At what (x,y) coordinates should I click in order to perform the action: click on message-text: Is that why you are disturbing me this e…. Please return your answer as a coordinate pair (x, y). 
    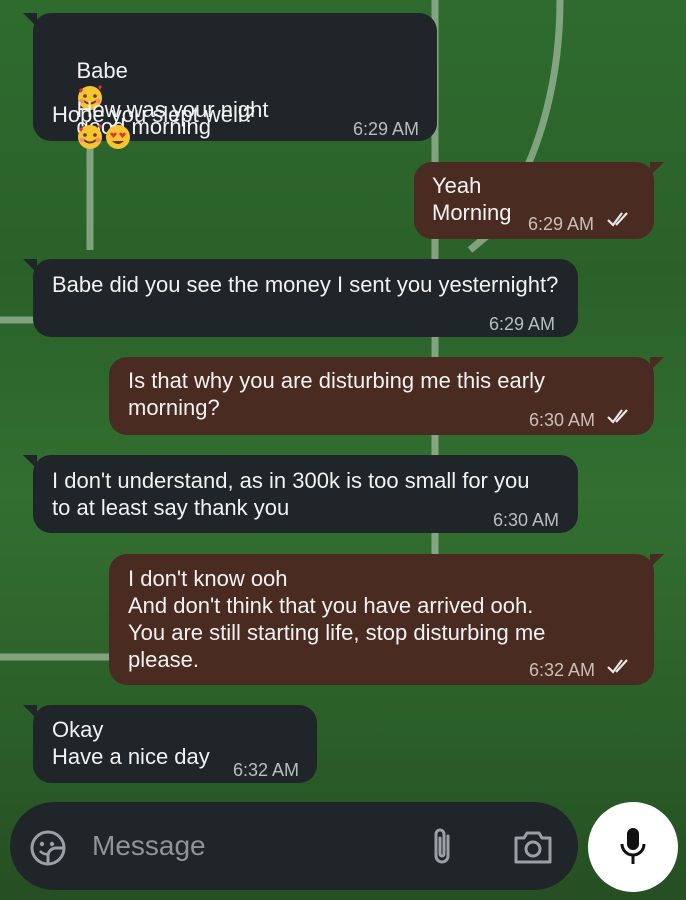
    Looking at the image, I should click on (336, 380).